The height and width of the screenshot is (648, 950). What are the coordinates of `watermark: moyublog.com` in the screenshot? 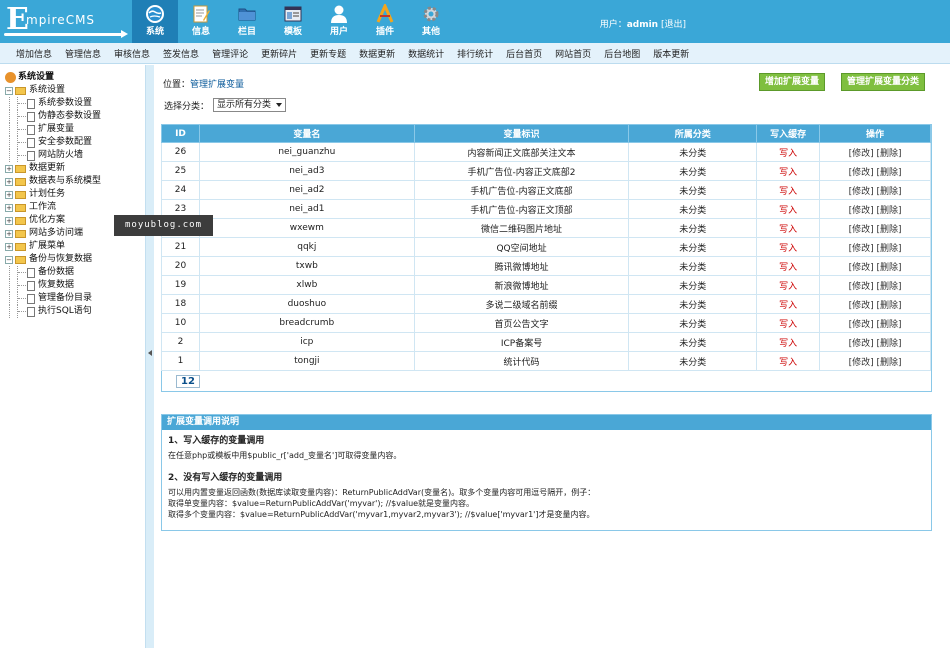 It's located at (163, 225).